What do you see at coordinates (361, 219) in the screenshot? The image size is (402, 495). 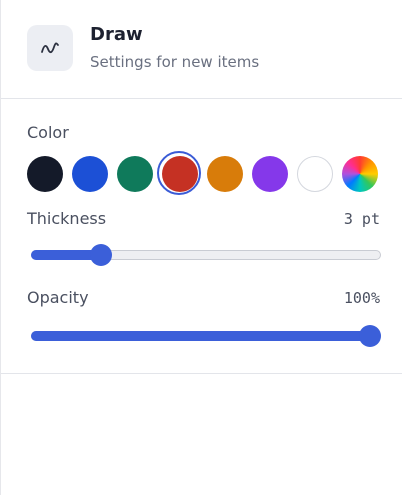 I see `thickness-value: 3 pt` at bounding box center [361, 219].